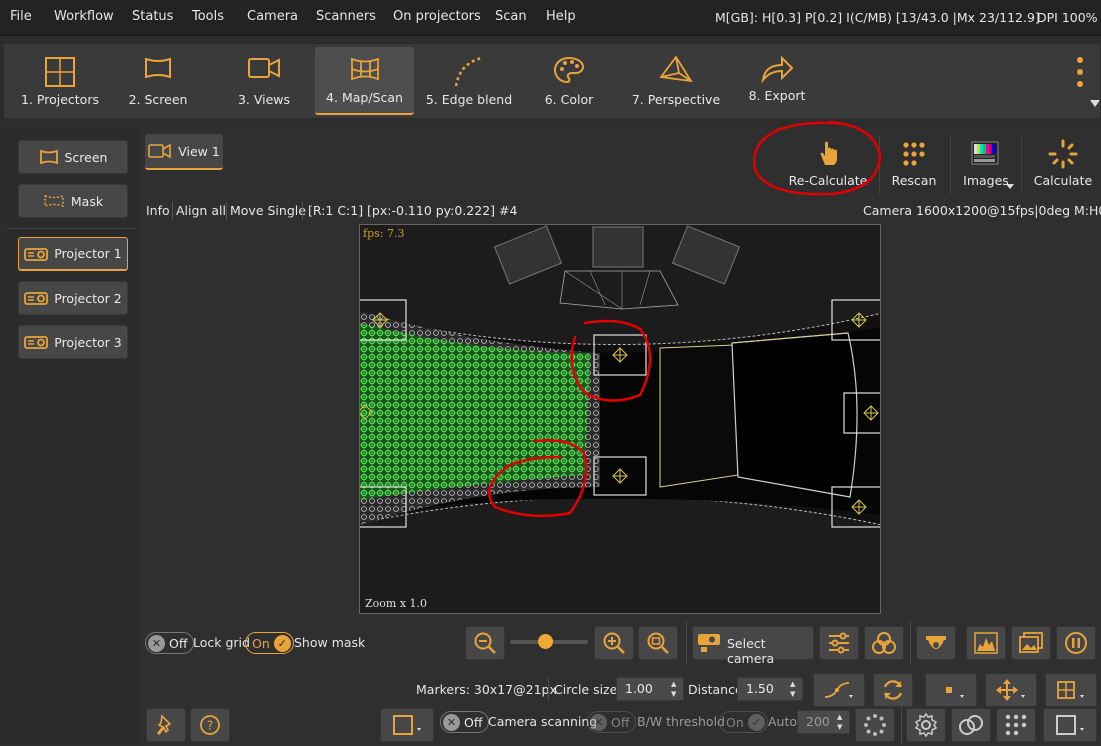 This screenshot has width=1101, height=746. I want to click on dpi-indicator: DPI 100%, so click(1067, 17).